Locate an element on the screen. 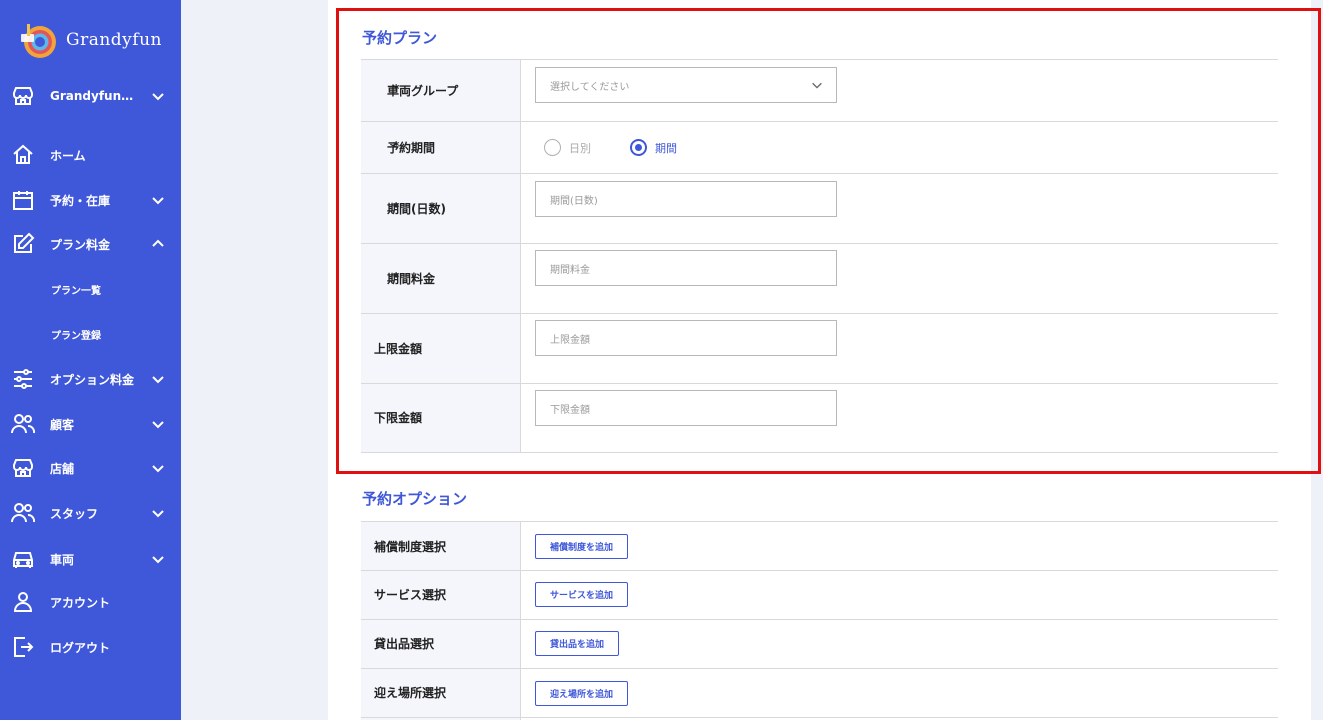 The image size is (1323, 720). vehicle-group-row: 車両グループ * 選択してください is located at coordinates (819, 91).